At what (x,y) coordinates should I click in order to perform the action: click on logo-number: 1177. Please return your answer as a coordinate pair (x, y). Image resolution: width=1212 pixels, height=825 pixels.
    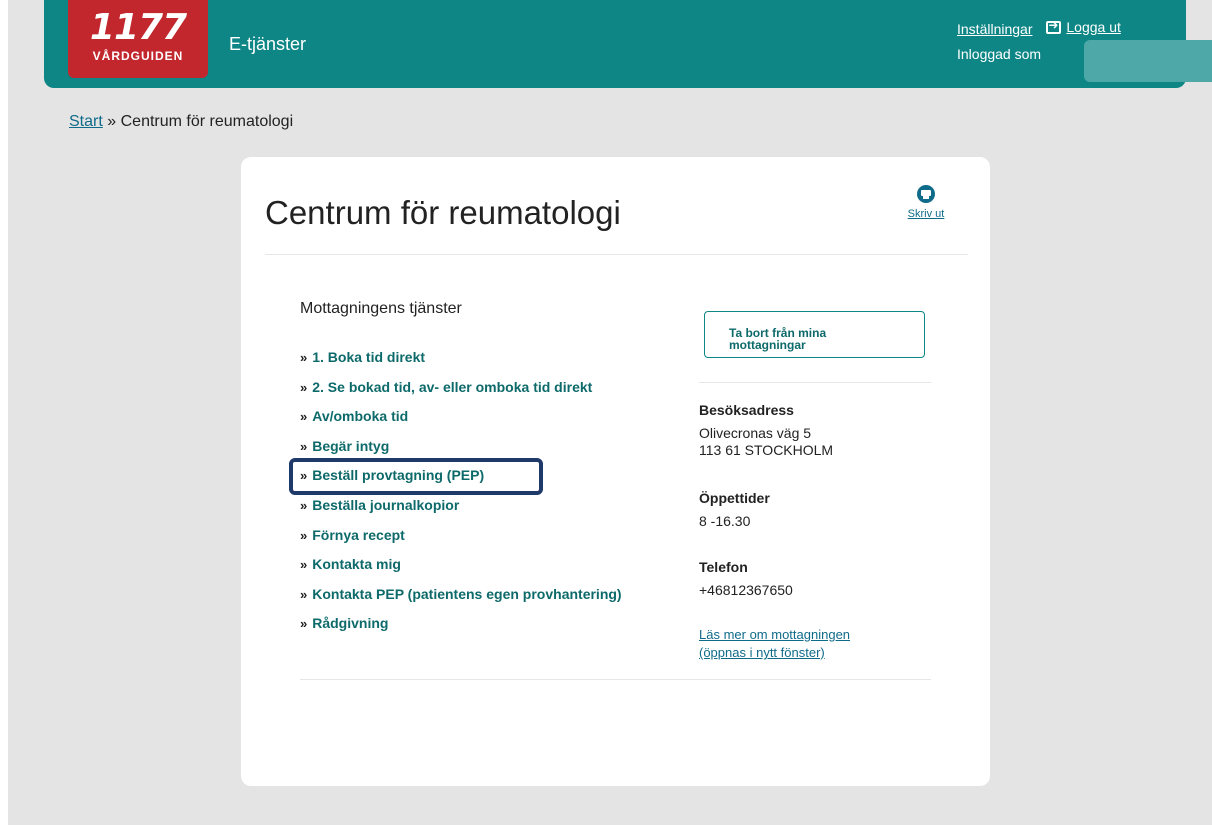
    Looking at the image, I should click on (138, 27).